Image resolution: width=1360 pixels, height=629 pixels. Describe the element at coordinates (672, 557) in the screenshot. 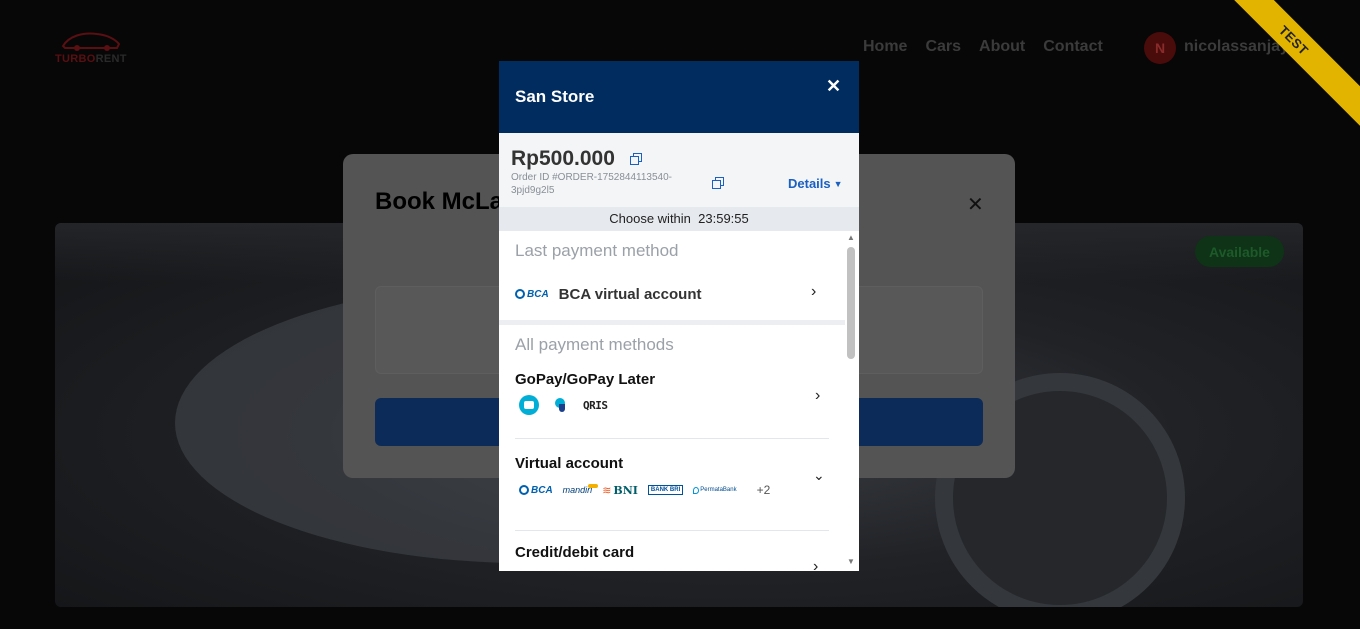

I see `method-credit-card: Credit/debit card ›` at that location.